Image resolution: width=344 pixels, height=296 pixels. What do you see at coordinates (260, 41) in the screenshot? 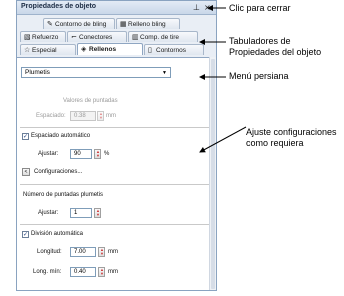
I see `callout-tabs-line1: Tabuladores de` at bounding box center [260, 41].